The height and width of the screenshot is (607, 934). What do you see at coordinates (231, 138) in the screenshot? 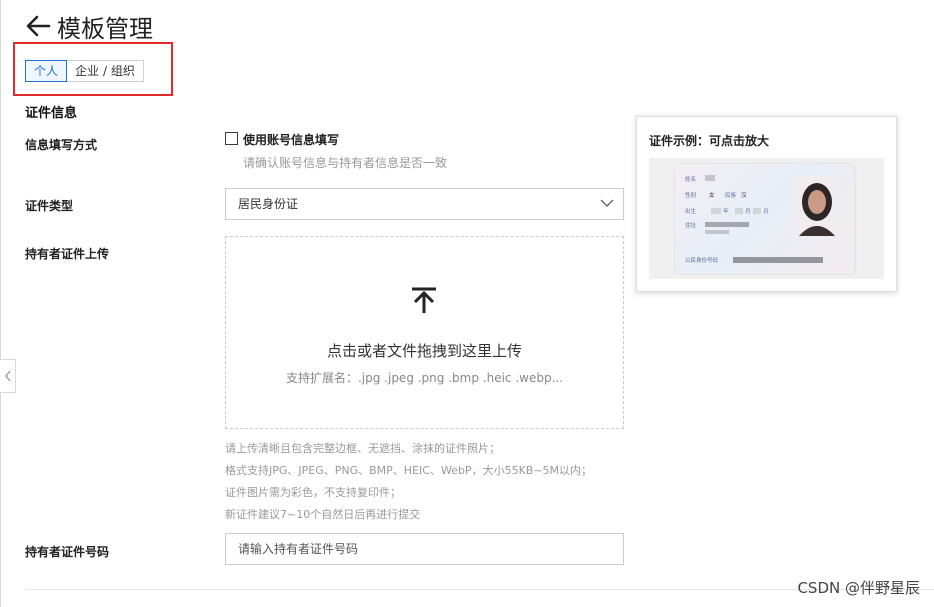
I see `use-account-info-checkbox` at bounding box center [231, 138].